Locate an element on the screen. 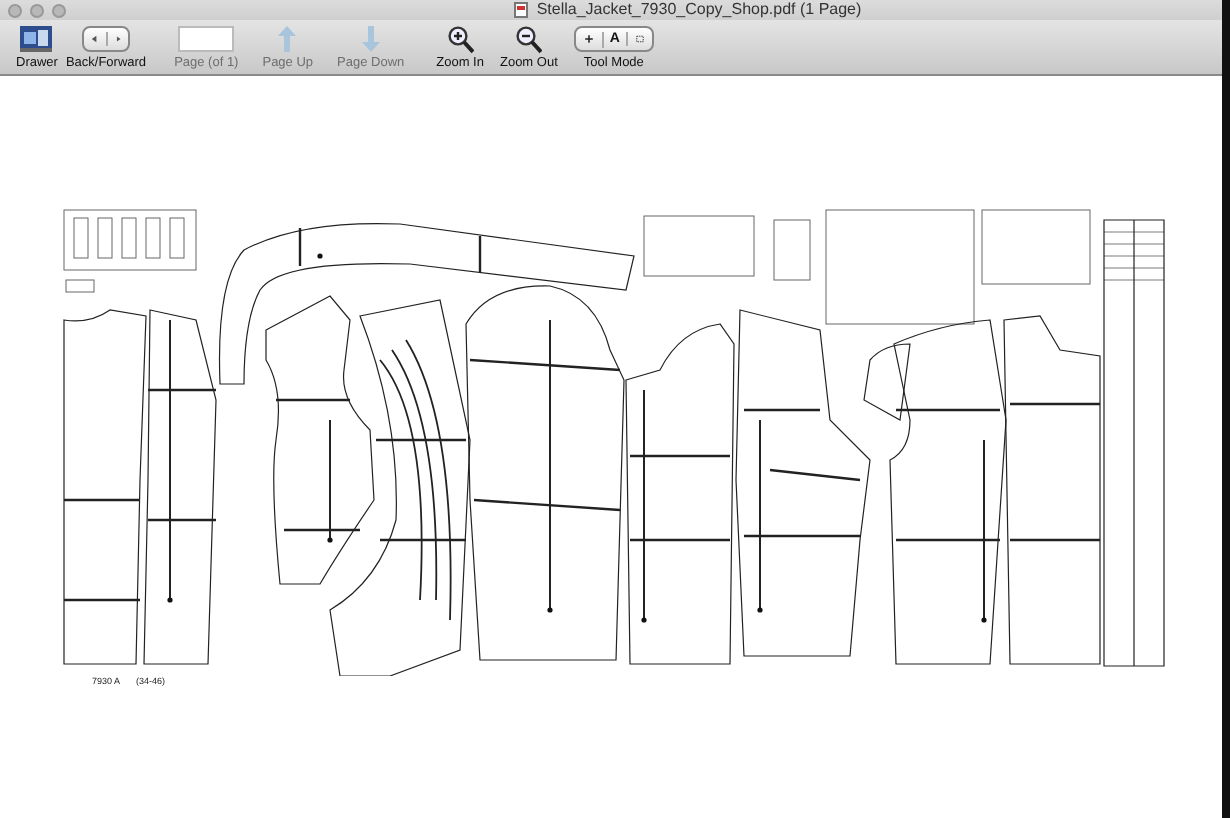  drawer-icon is located at coordinates (36, 39).